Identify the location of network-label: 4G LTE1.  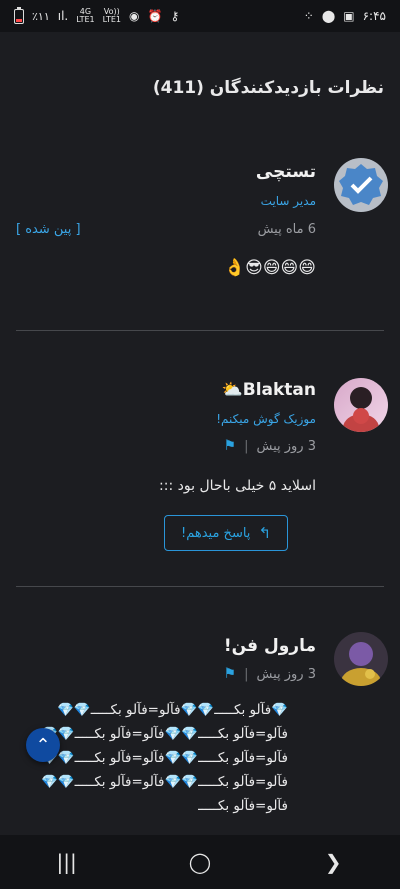
(85, 15).